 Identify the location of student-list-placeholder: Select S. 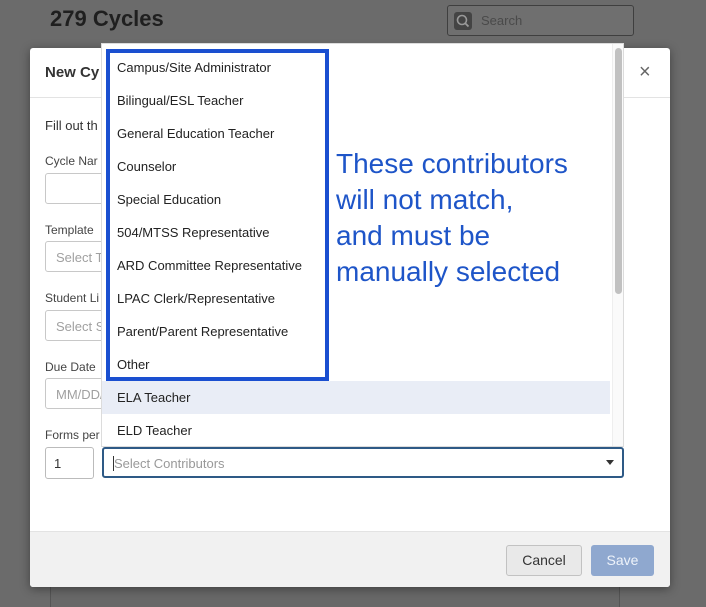
(80, 326).